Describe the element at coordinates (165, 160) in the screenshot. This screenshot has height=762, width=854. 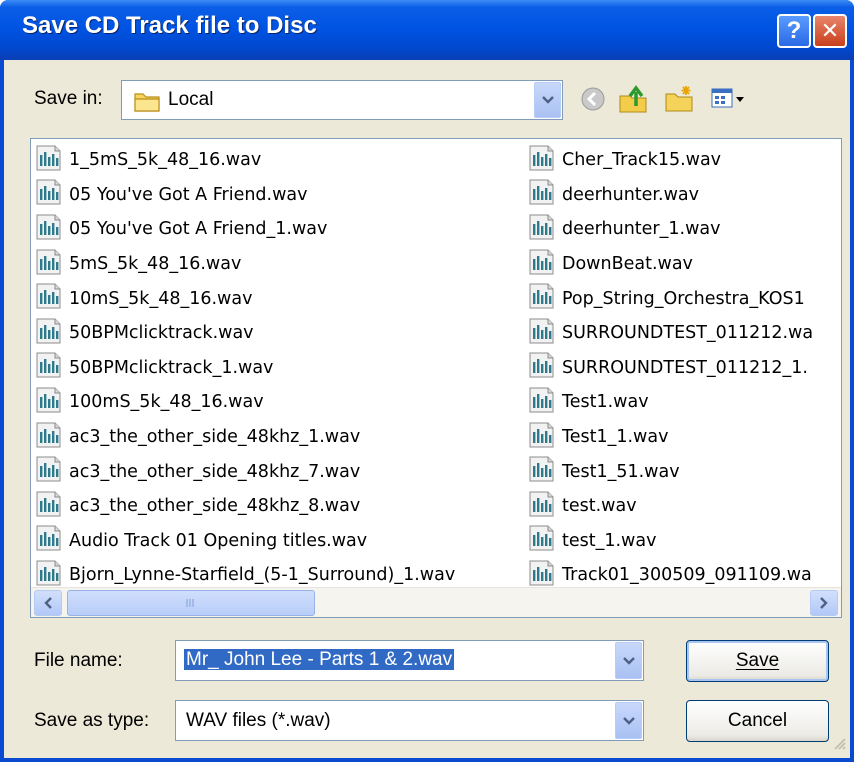
I see `file-name-text: 1_5mS_5k_48_16.wav` at that location.